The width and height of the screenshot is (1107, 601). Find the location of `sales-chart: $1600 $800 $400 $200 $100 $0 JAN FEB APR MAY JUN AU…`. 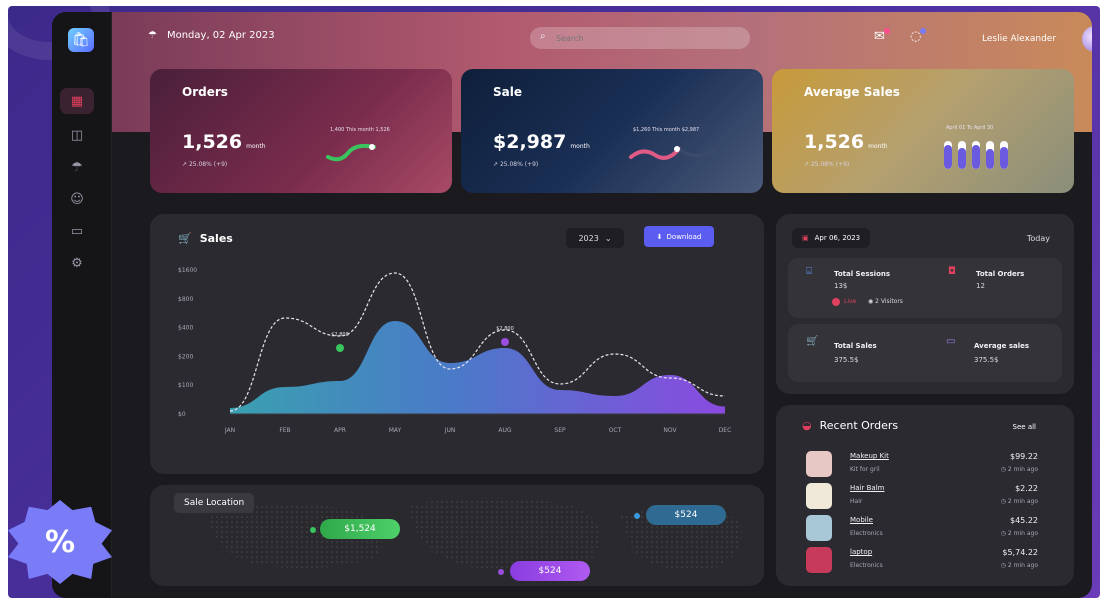

sales-chart: $1600 $800 $400 $200 $100 $0 JAN FEB APR MAY JUN AU… is located at coordinates (455, 350).